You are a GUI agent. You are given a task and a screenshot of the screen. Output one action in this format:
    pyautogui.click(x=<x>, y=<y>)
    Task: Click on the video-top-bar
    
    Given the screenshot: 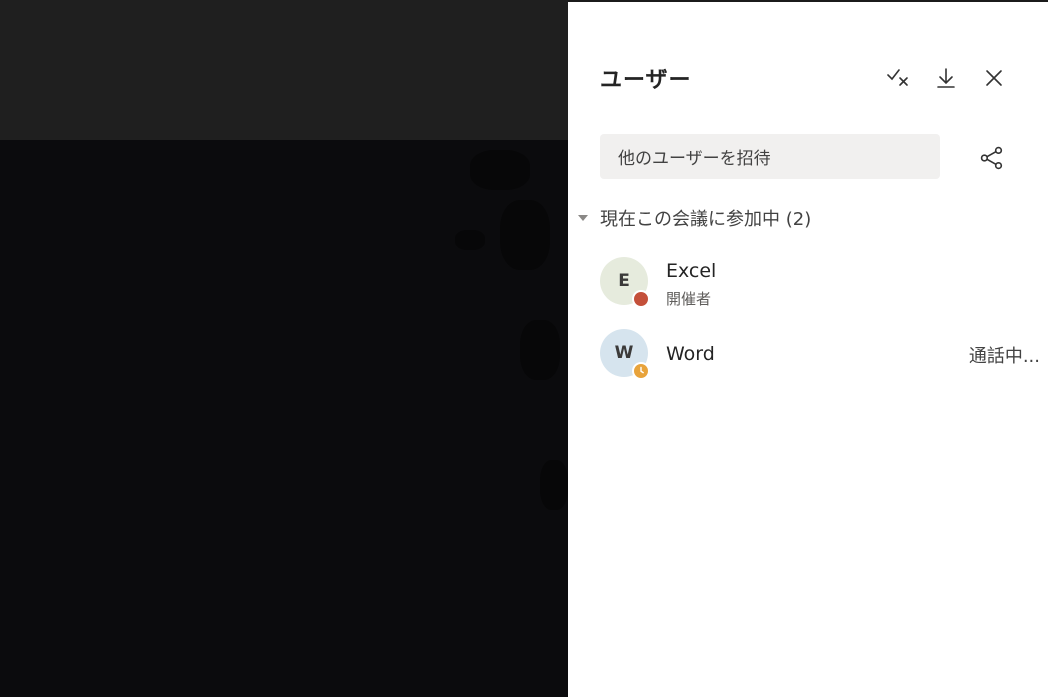 What is the action you would take?
    pyautogui.click(x=284, y=70)
    